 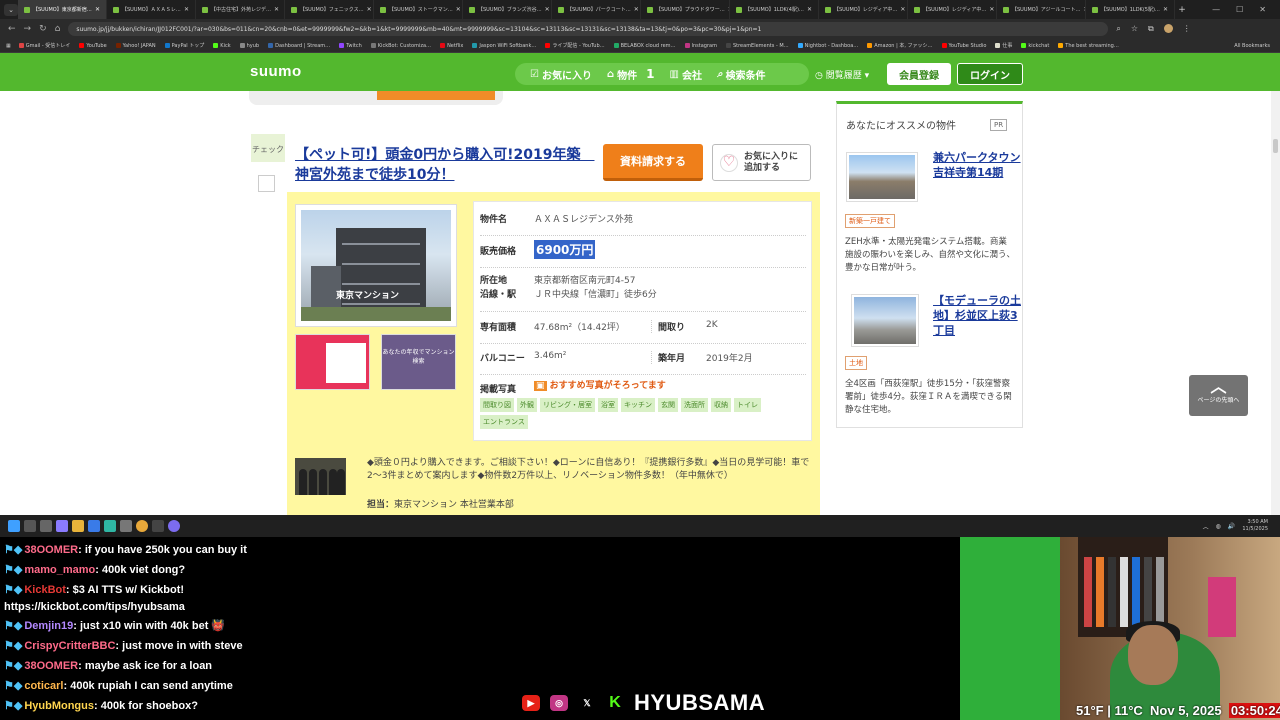 What do you see at coordinates (638, 405) in the screenshot?
I see `photo-tag: キッチン` at bounding box center [638, 405].